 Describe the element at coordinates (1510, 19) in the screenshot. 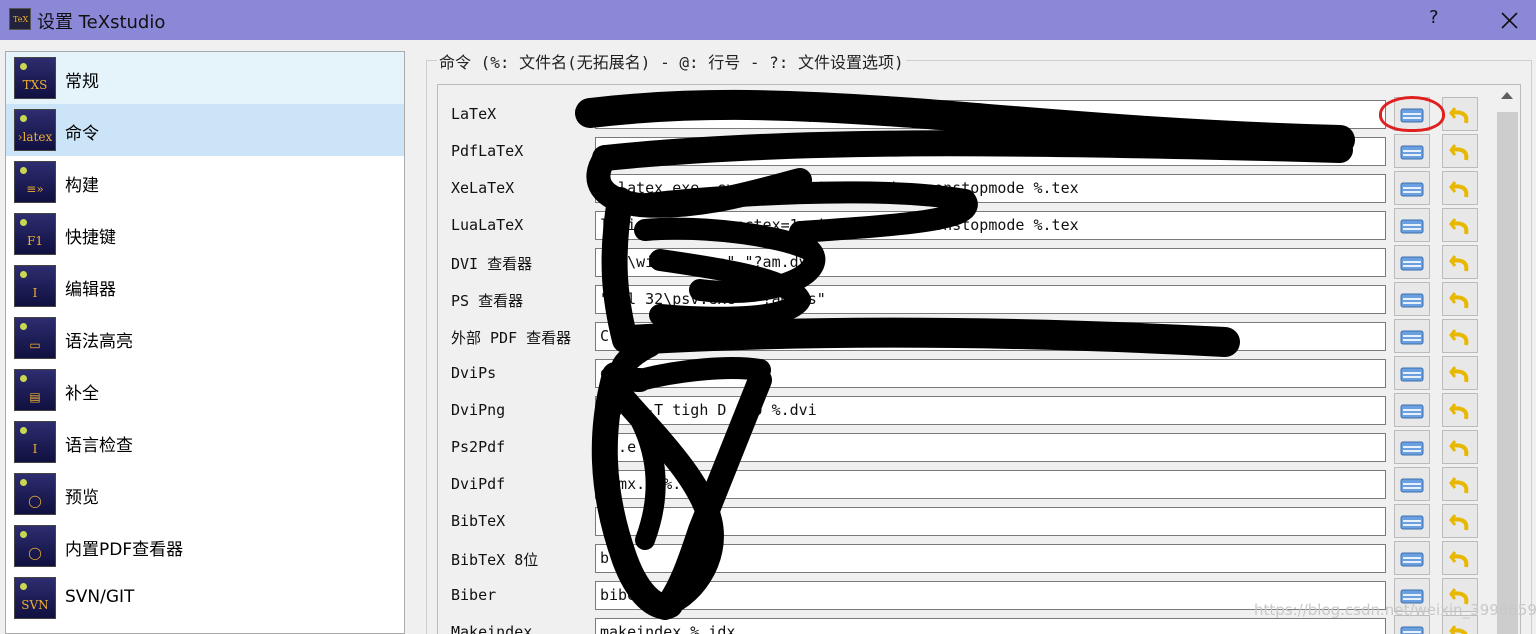

I see `close-button` at that location.